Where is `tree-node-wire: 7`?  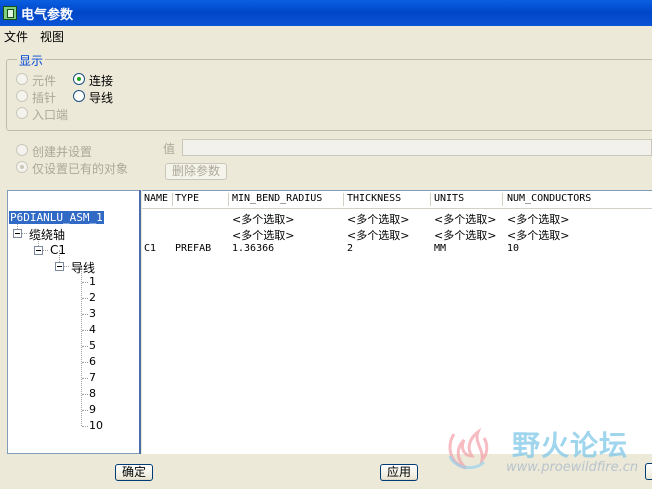
tree-node-wire: 7 is located at coordinates (92, 377).